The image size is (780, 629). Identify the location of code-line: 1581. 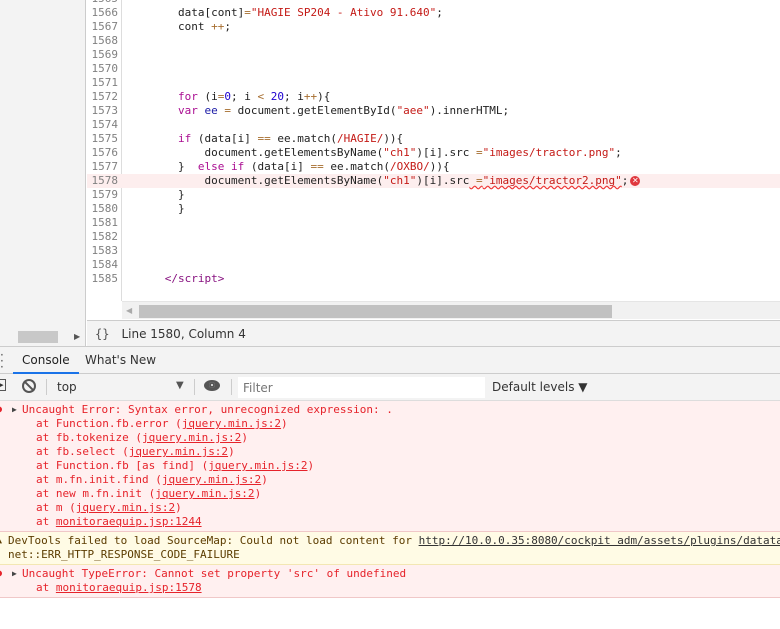
(433, 223).